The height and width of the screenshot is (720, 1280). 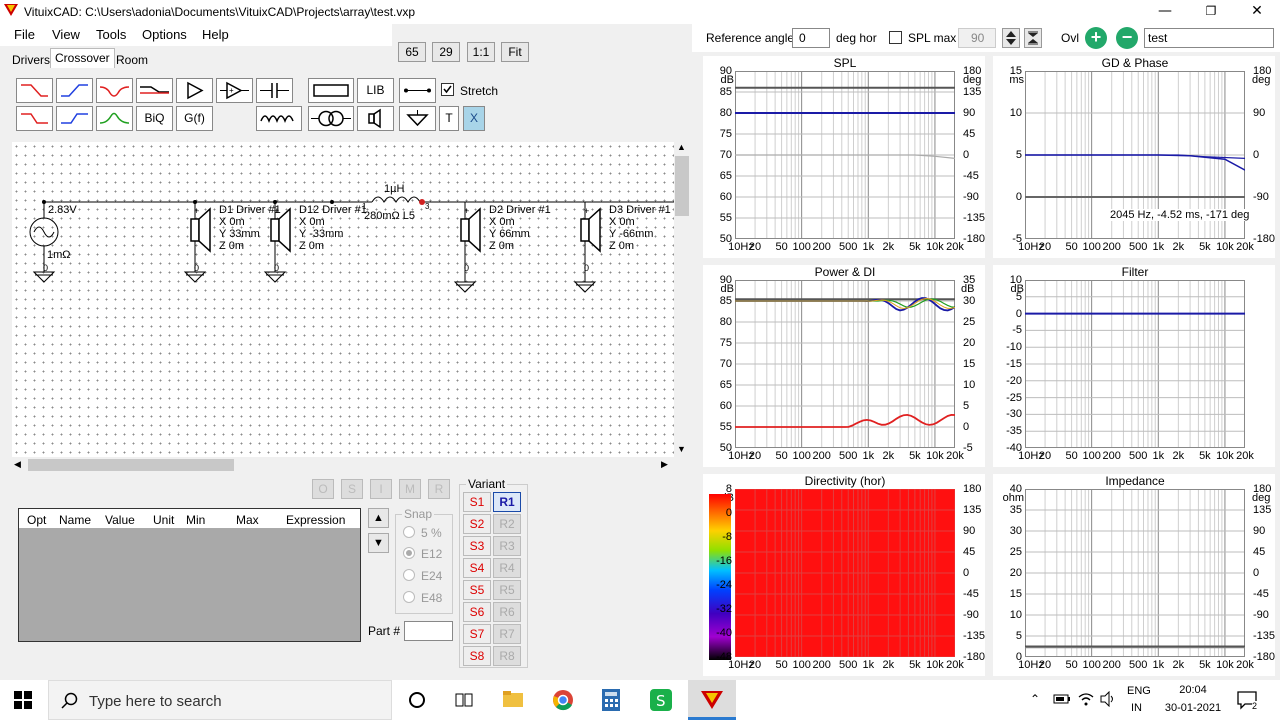 What do you see at coordinates (507, 634) in the screenshot?
I see `variant-r7-button: R7` at bounding box center [507, 634].